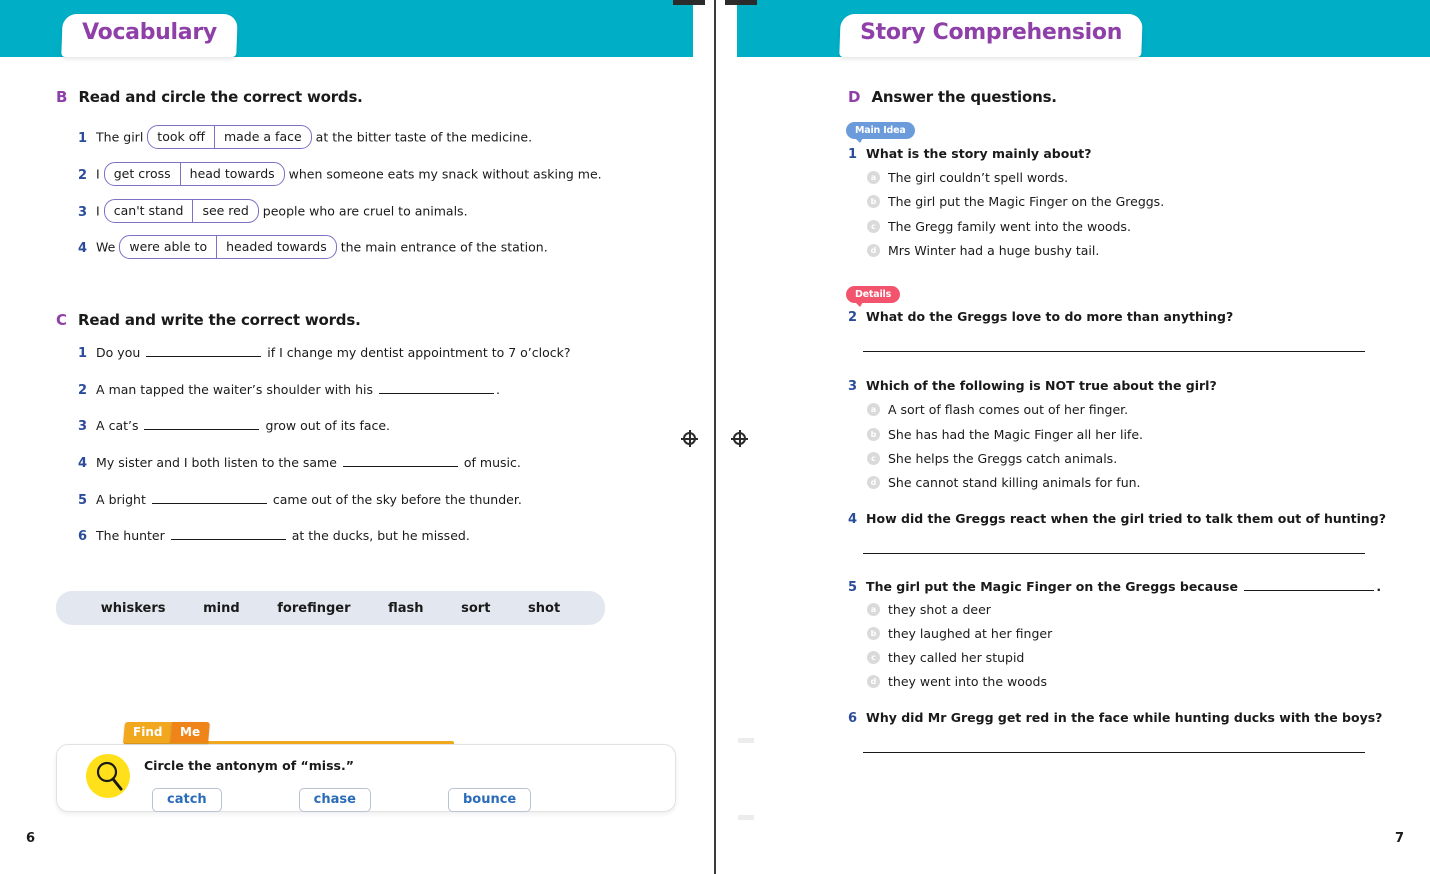  I want to click on badge-details: Details, so click(873, 296).